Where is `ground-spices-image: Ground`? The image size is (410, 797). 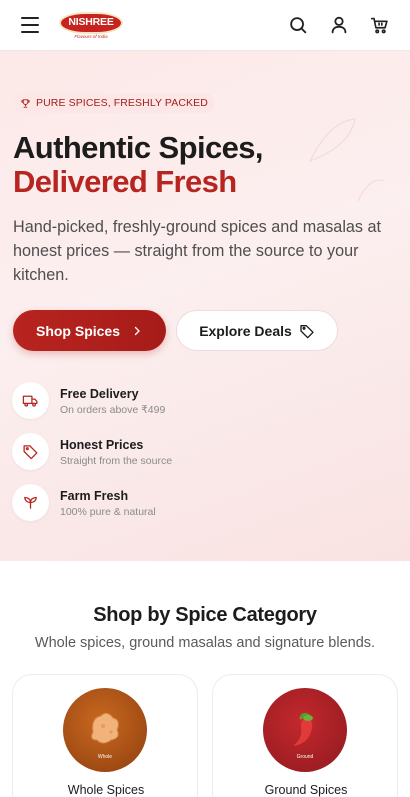 ground-spices-image: Ground is located at coordinates (305, 730).